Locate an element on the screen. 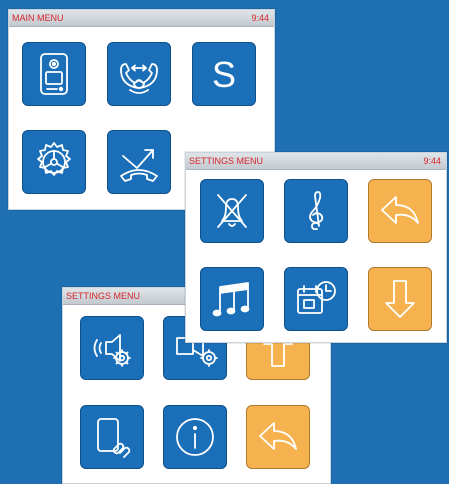 This screenshot has height=484, width=449. date-time-button is located at coordinates (316, 299).